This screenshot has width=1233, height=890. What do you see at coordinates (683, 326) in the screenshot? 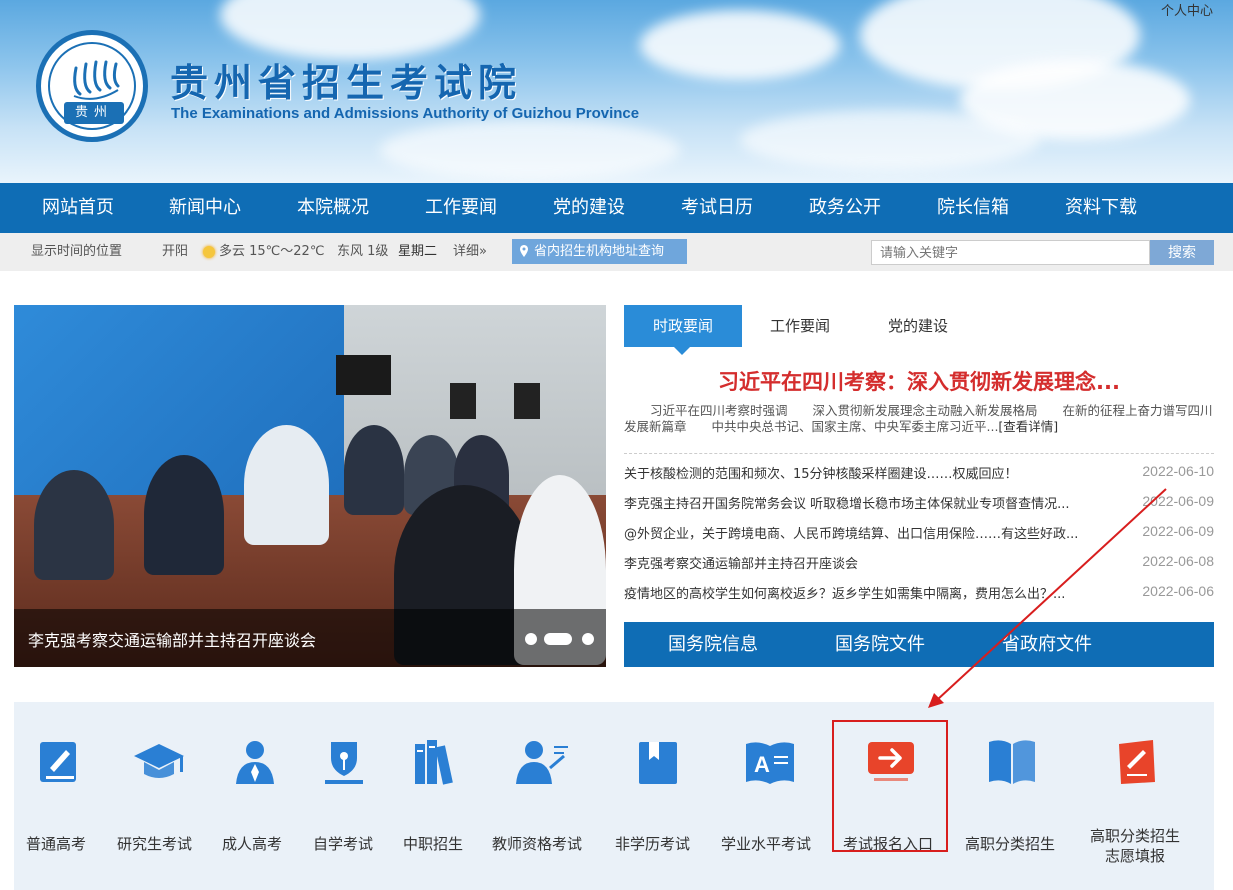
I see `tab-current-affairs: 时政要闻` at bounding box center [683, 326].